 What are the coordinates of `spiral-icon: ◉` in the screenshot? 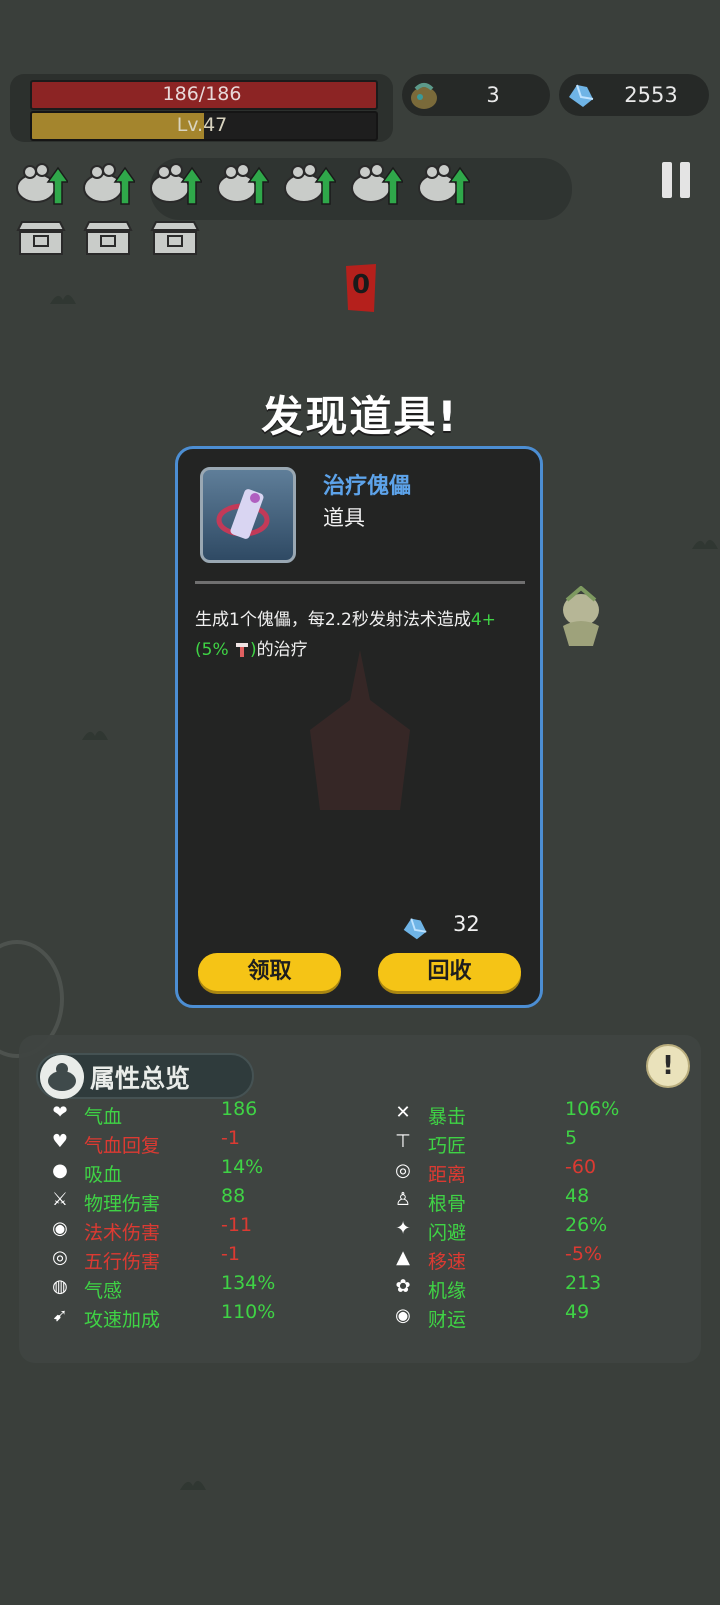 It's located at (60, 1228).